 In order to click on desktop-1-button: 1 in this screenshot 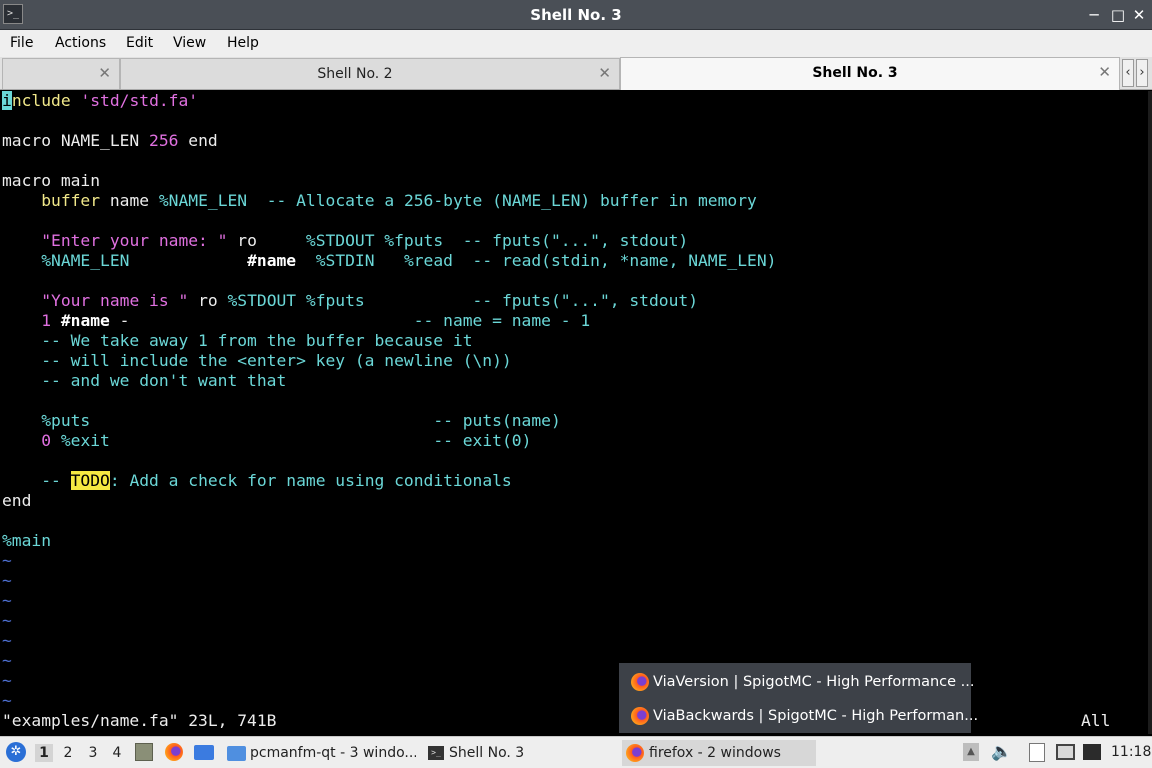, I will do `click(44, 753)`.